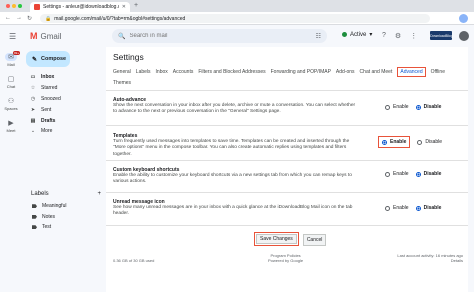 The width and height of the screenshot is (474, 292). I want to click on search-bar: 🔍 ☷, so click(219, 36).